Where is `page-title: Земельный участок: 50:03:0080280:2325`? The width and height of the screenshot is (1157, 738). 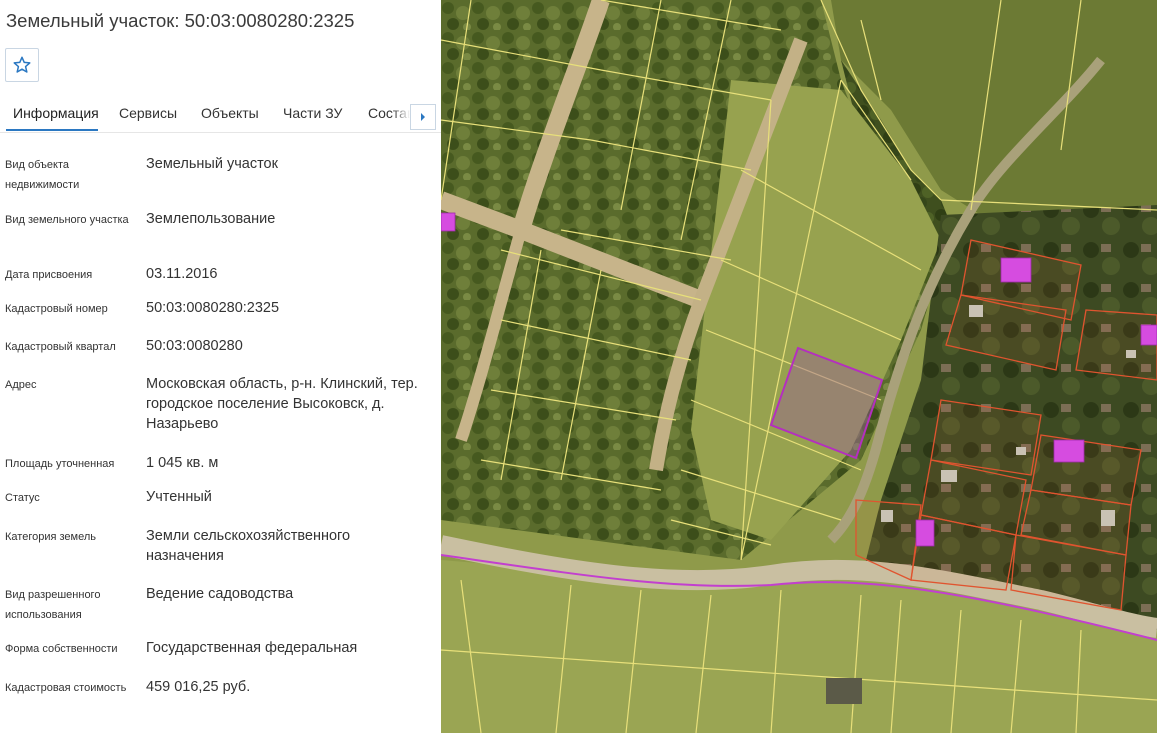 page-title: Земельный участок: 50:03:0080280:2325 is located at coordinates (180, 20).